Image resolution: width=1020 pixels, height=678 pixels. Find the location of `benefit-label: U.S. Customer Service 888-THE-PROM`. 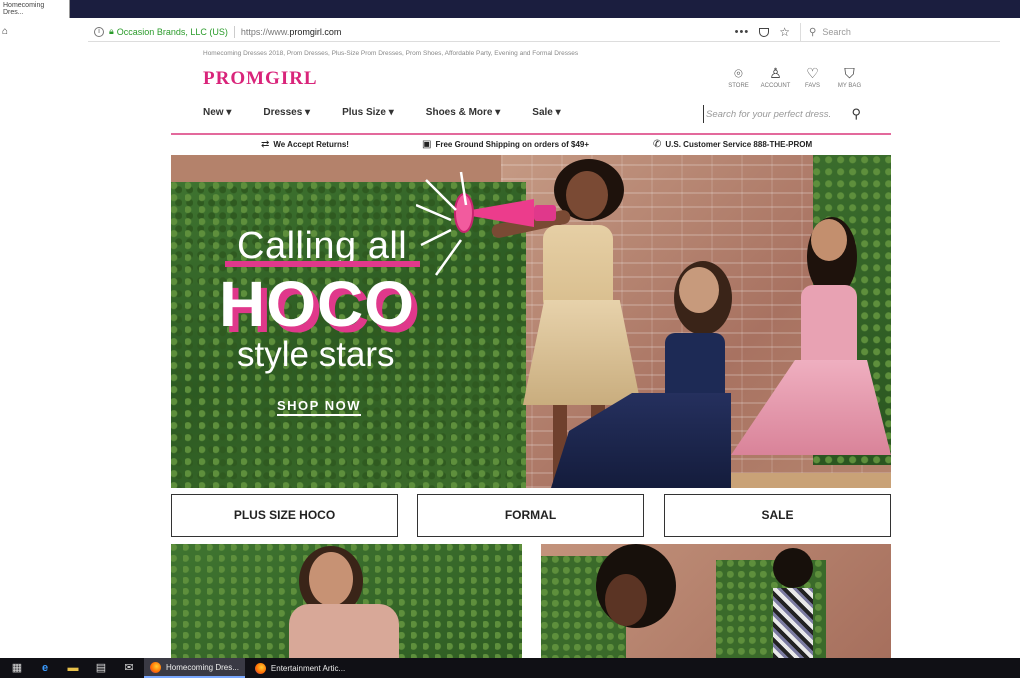

benefit-label: U.S. Customer Service 888-THE-PROM is located at coordinates (739, 144).